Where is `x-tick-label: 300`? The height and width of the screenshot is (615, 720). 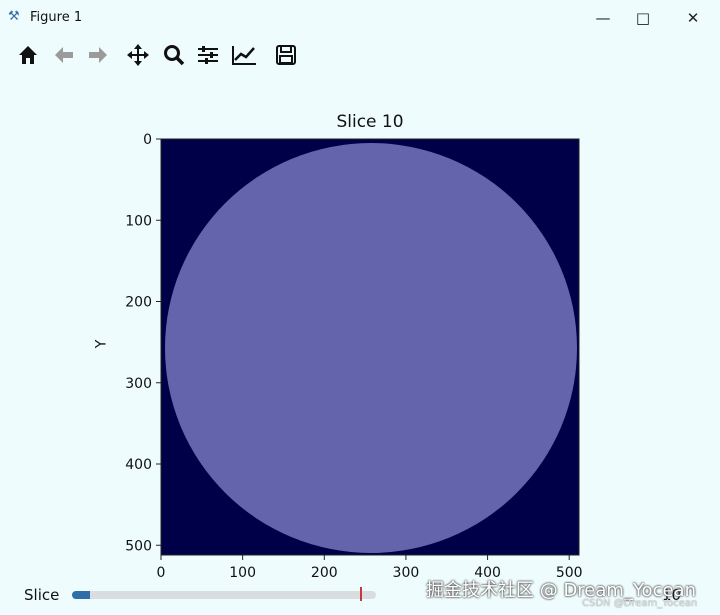 x-tick-label: 300 is located at coordinates (406, 573).